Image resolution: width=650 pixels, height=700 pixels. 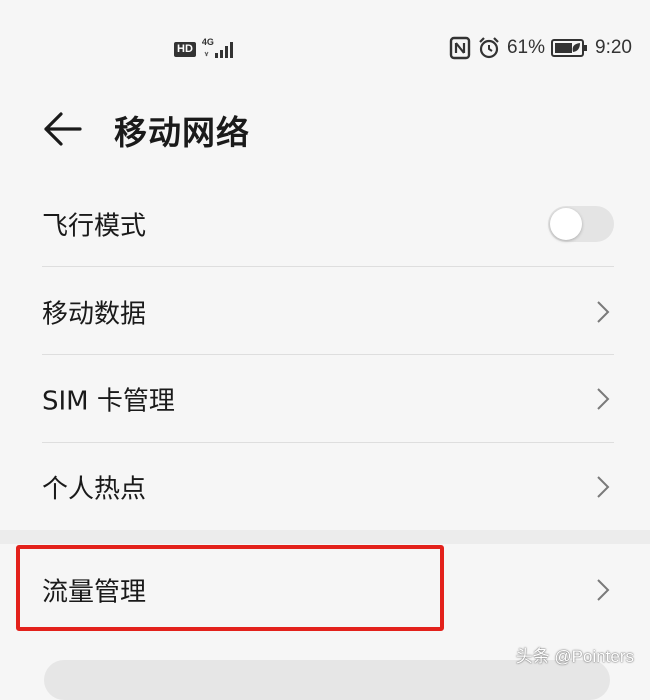 What do you see at coordinates (63, 129) in the screenshot?
I see `arrow-left-icon` at bounding box center [63, 129].